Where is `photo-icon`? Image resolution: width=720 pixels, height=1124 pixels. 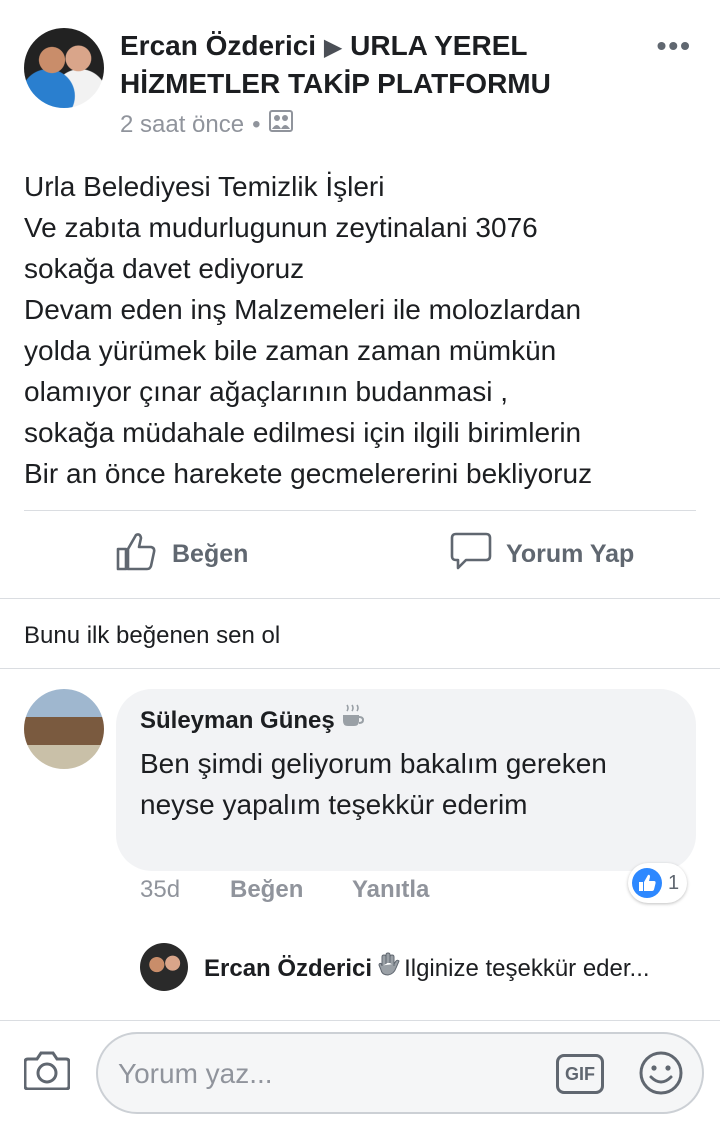 photo-icon is located at coordinates (280, 124).